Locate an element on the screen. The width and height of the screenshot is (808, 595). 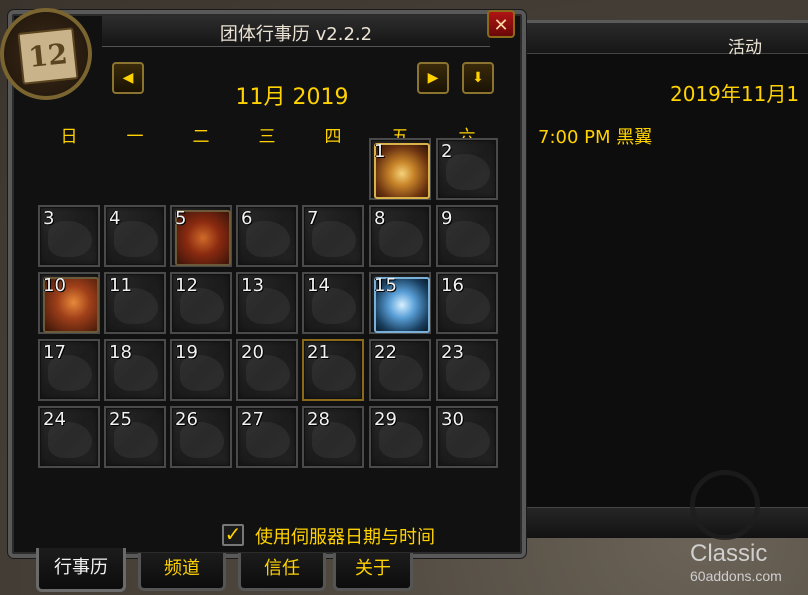
goto-today-button: ⬇ is located at coordinates (478, 78).